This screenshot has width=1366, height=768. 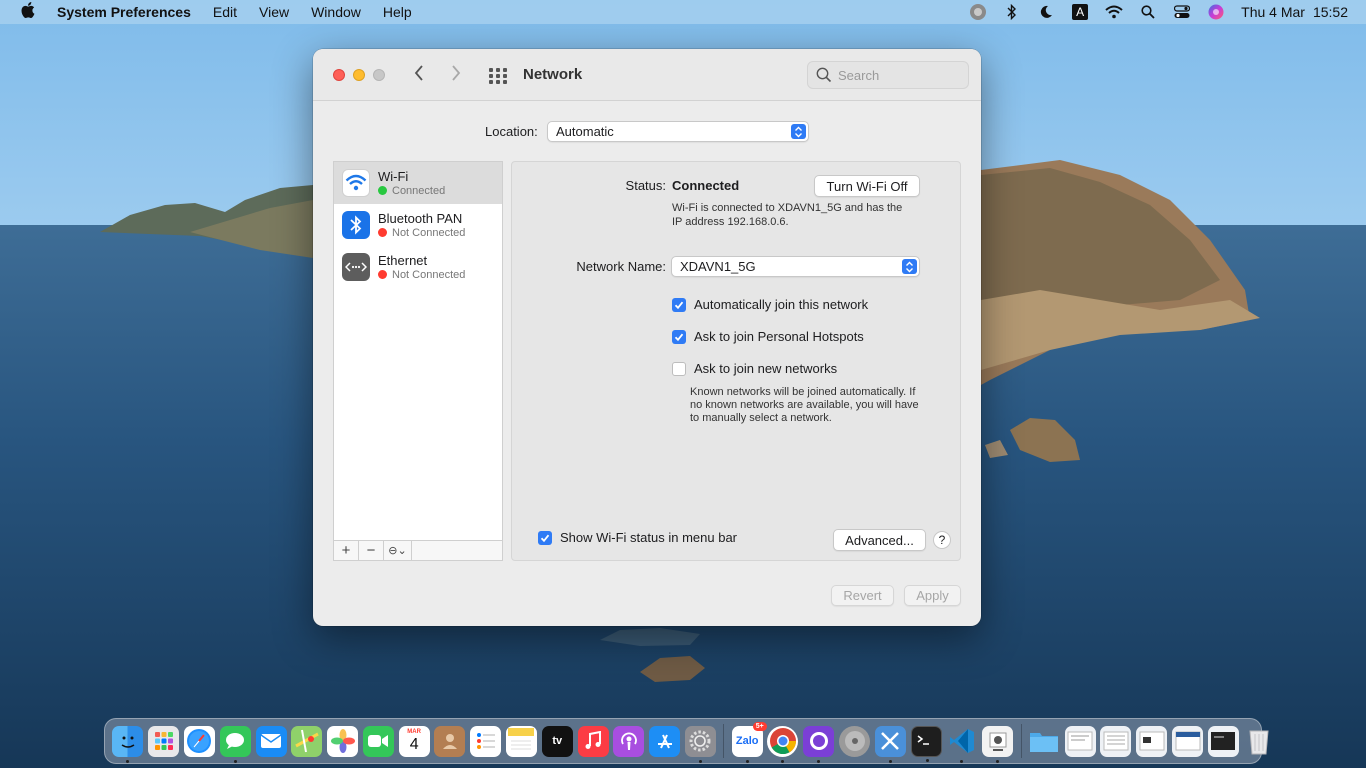 What do you see at coordinates (759, 726) in the screenshot?
I see `zalo-badge: 5+` at bounding box center [759, 726].